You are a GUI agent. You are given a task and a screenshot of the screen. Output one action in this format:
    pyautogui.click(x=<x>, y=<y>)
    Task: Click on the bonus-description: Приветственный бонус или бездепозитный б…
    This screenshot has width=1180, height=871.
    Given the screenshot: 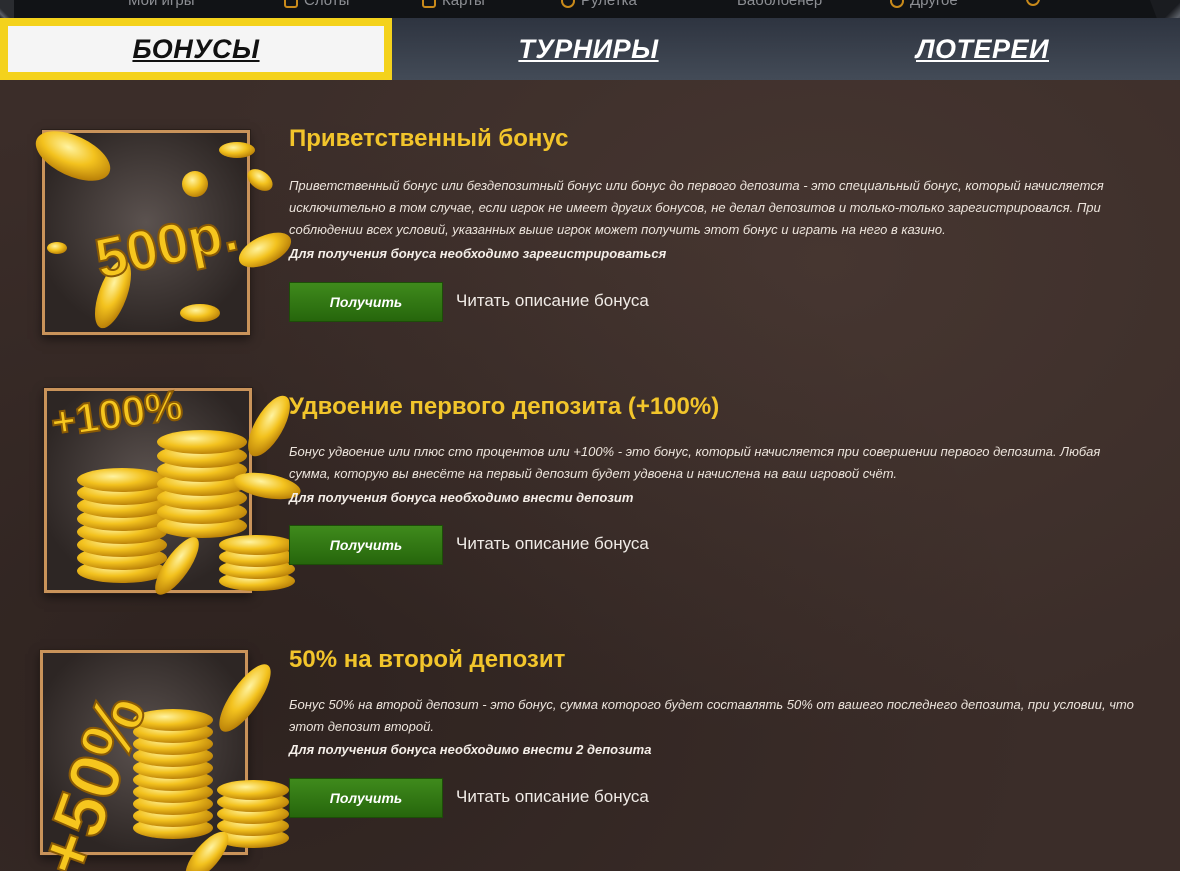 What is the action you would take?
    pyautogui.click(x=696, y=207)
    